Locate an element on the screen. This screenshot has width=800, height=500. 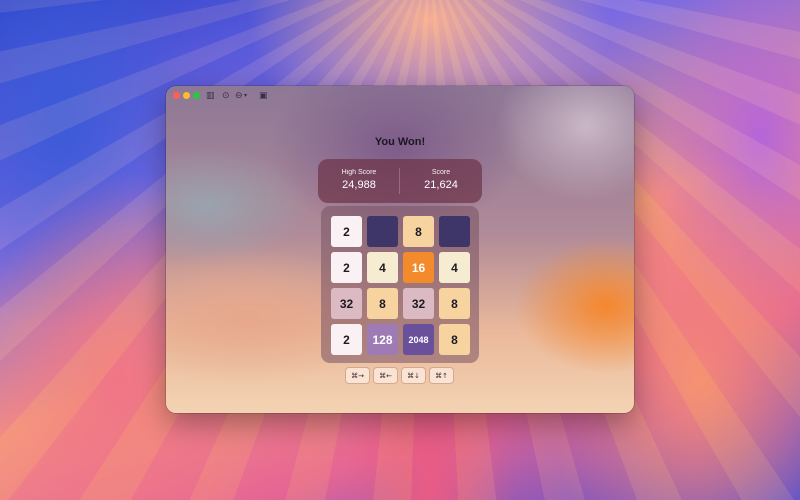
minus-circle-icon: ⊖ is located at coordinates (239, 96).